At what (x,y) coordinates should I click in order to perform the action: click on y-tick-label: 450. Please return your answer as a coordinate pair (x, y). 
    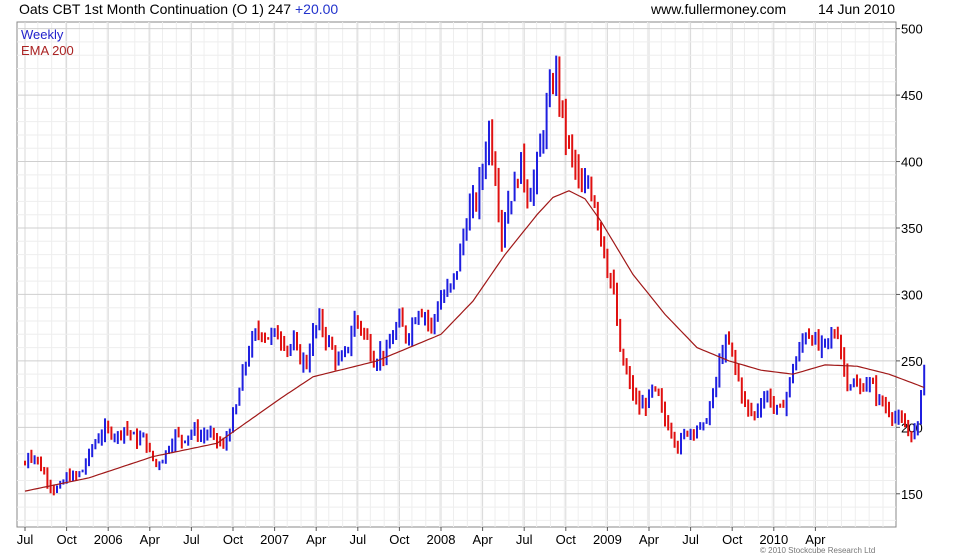
    Looking at the image, I should click on (912, 95).